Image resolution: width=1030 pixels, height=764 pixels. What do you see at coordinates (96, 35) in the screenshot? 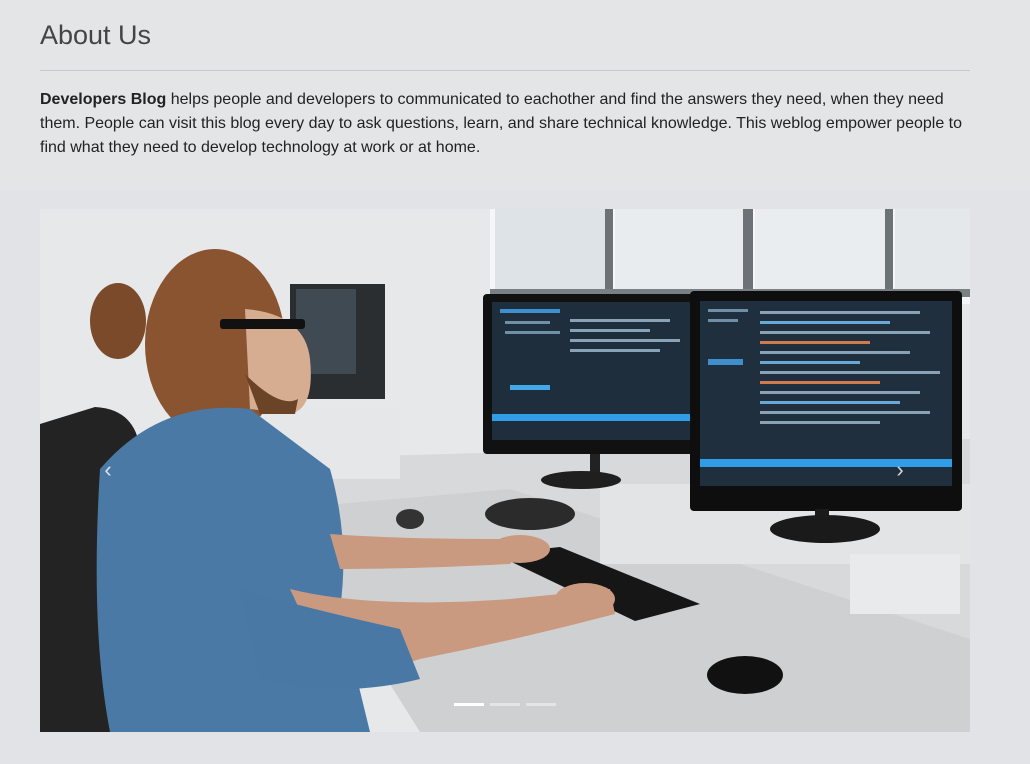
I see `page-title: About Us` at bounding box center [96, 35].